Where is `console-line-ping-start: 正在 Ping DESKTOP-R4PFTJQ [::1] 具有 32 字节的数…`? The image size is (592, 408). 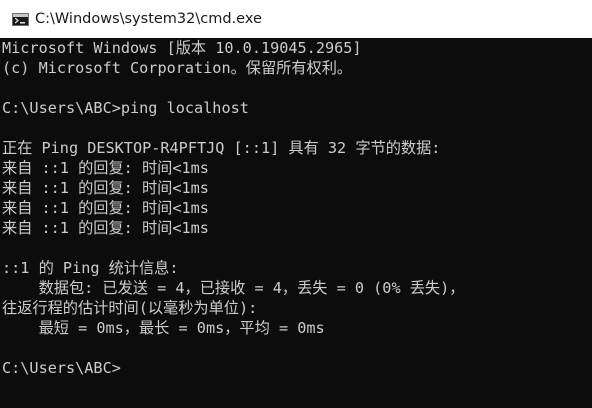 console-line-ping-start: 正在 Ping DESKTOP-R4PFTJQ [::1] 具有 32 字节的数… is located at coordinates (221, 148).